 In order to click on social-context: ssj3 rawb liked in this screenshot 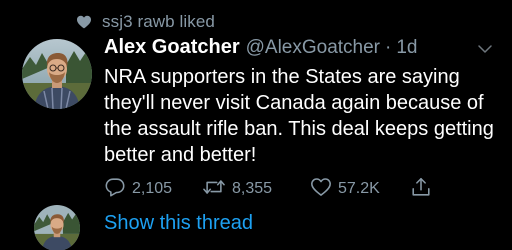, I will do `click(145, 22)`.